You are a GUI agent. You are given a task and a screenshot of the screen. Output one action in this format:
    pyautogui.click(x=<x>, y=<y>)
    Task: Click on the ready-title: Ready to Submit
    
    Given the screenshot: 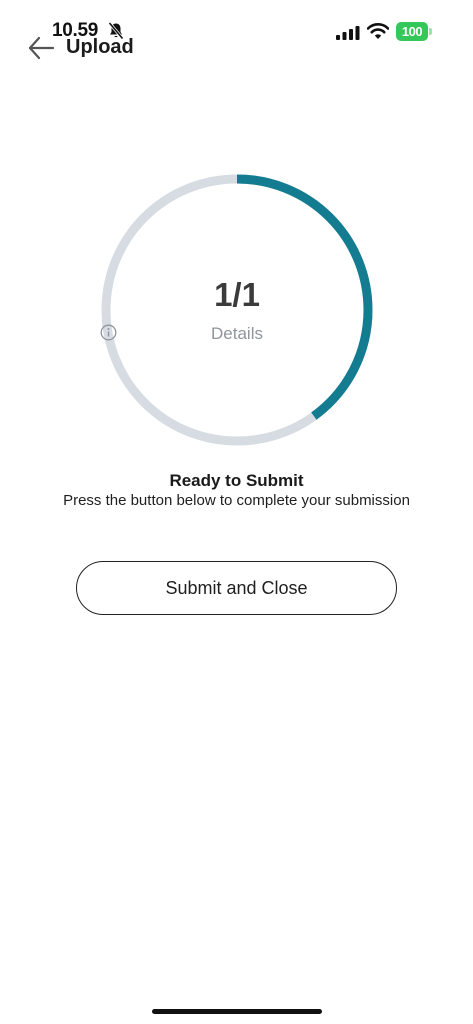 What is the action you would take?
    pyautogui.click(x=236, y=480)
    